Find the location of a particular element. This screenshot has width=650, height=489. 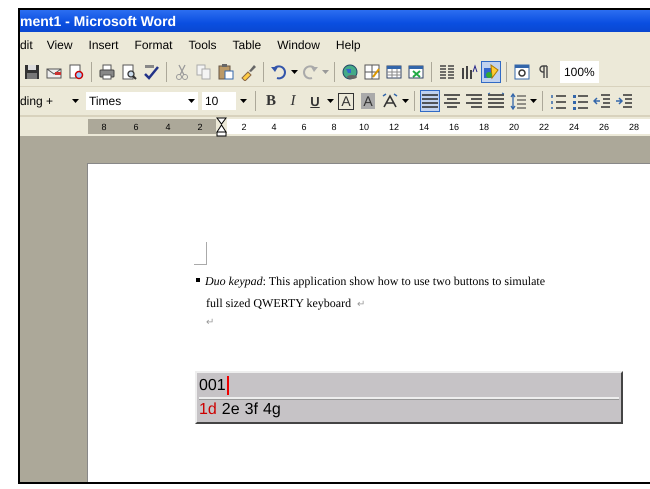

menu-item: Insert is located at coordinates (107, 45).